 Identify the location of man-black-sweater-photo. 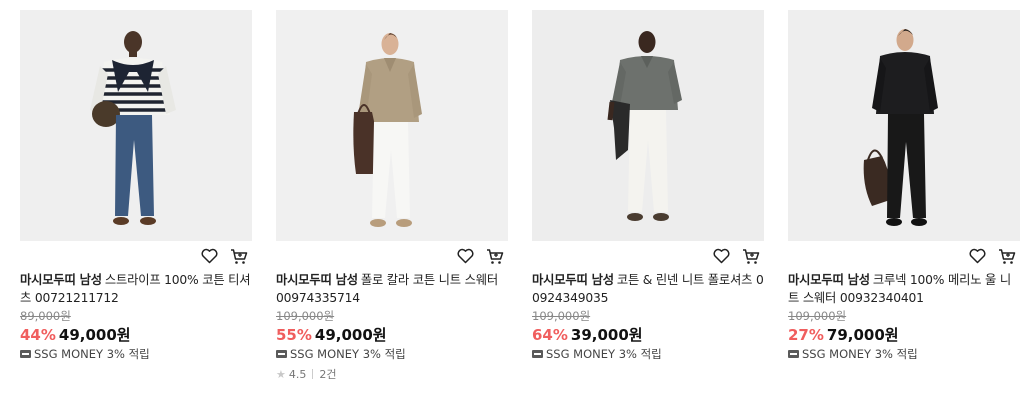
(904, 125).